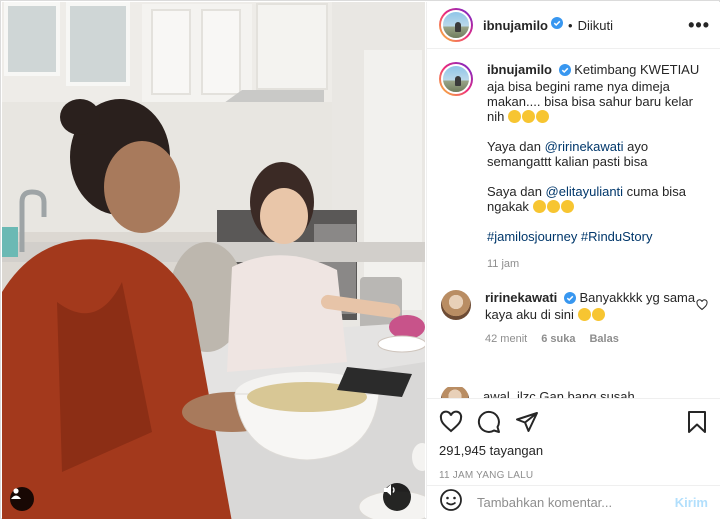 The image size is (720, 519). I want to click on comment-likes: 6 suka, so click(558, 339).